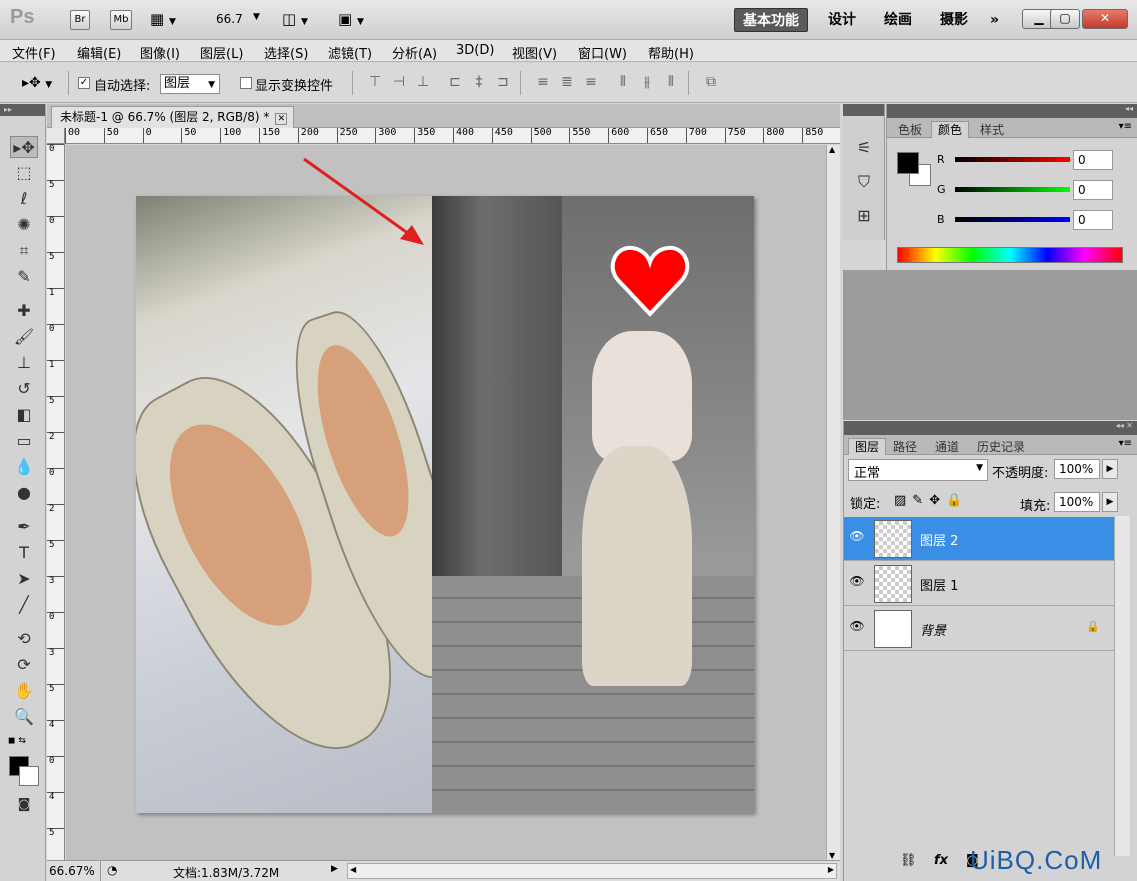 The image size is (1137, 881). Describe the element at coordinates (979, 629) in the screenshot. I see `layer-row: 👁 背景 🔒` at that location.